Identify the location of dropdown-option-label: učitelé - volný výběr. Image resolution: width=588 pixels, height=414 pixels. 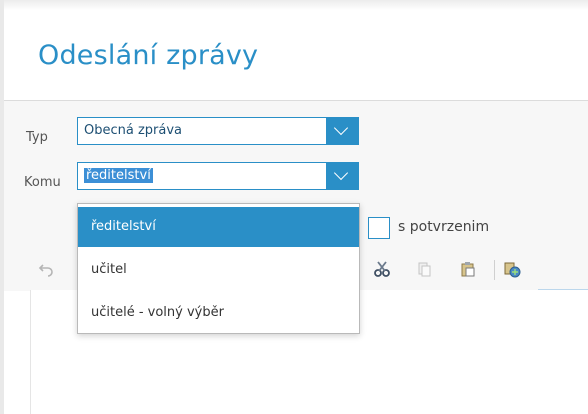
(157, 312).